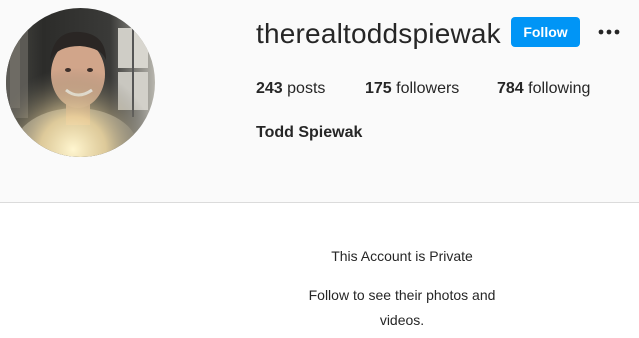 This screenshot has height=338, width=639. I want to click on private-notice-title: This Account is Private, so click(402, 256).